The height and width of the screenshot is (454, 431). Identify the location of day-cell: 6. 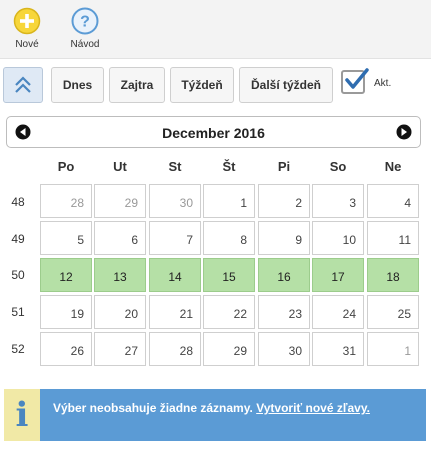
(120, 238).